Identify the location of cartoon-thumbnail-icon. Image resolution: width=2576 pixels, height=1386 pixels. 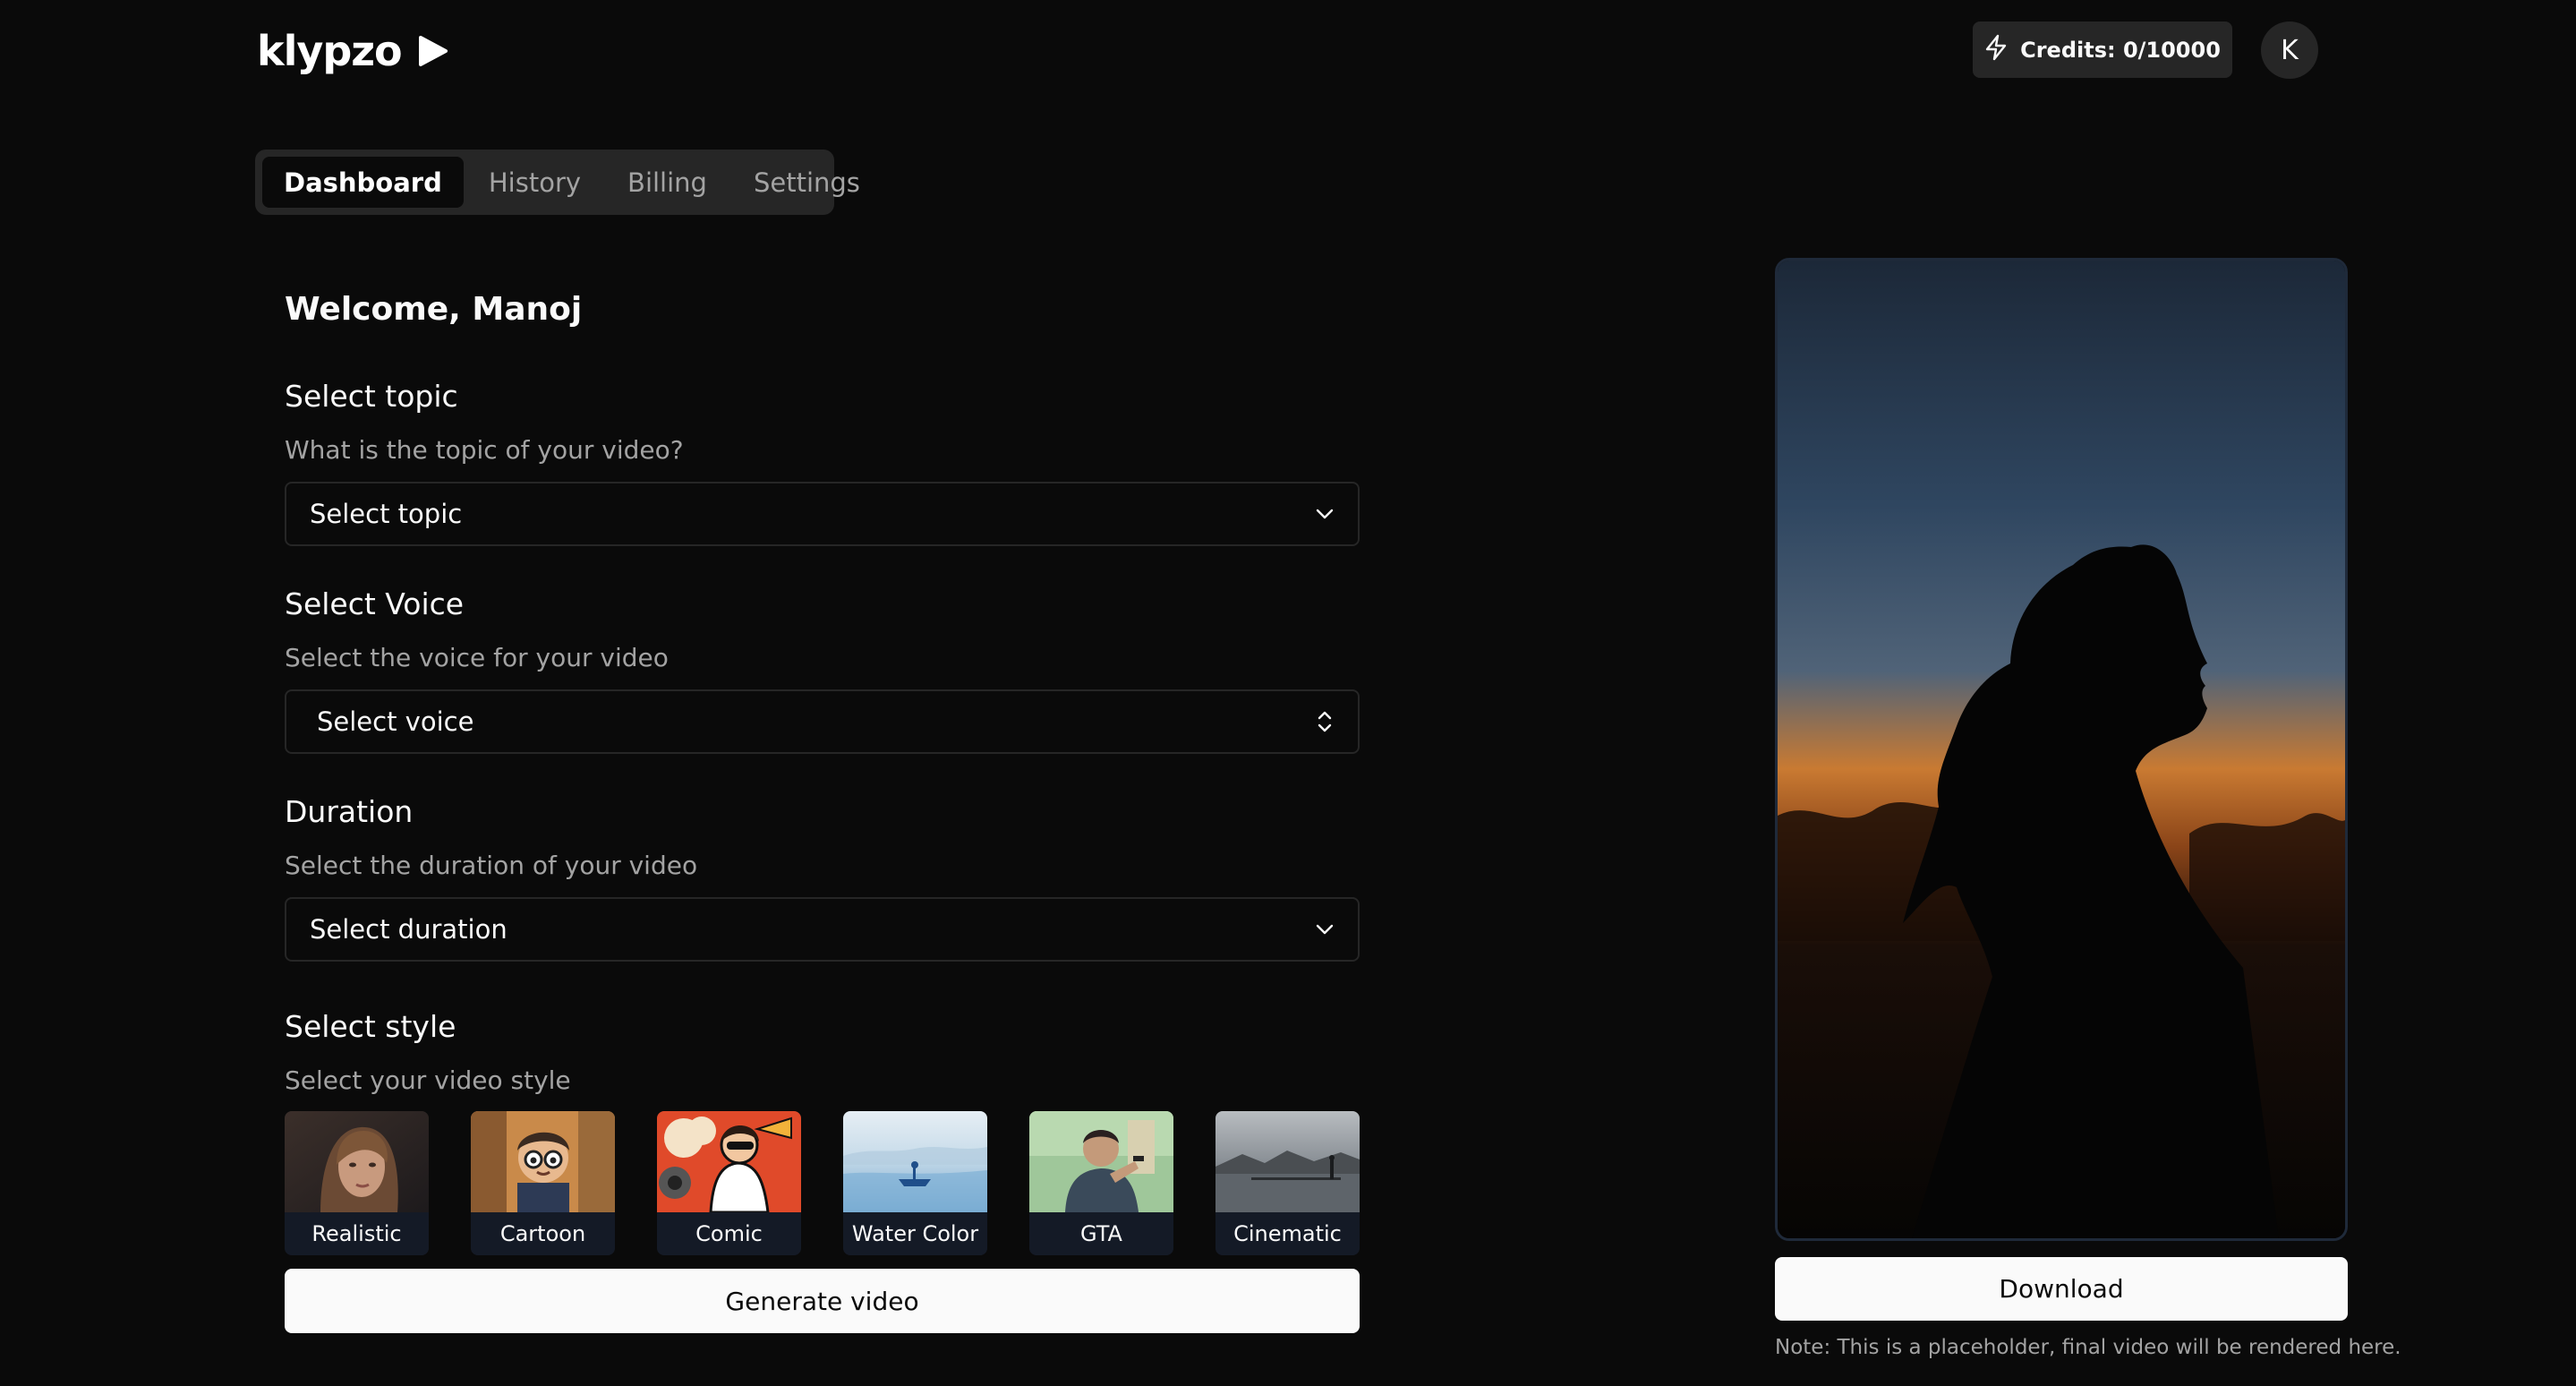
(543, 1161).